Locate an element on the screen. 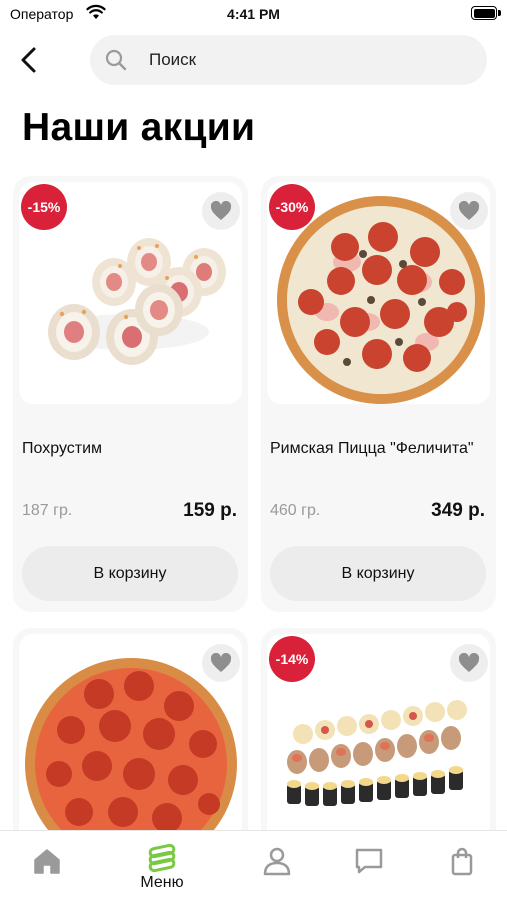  product-name: Похрустим is located at coordinates (62, 448).